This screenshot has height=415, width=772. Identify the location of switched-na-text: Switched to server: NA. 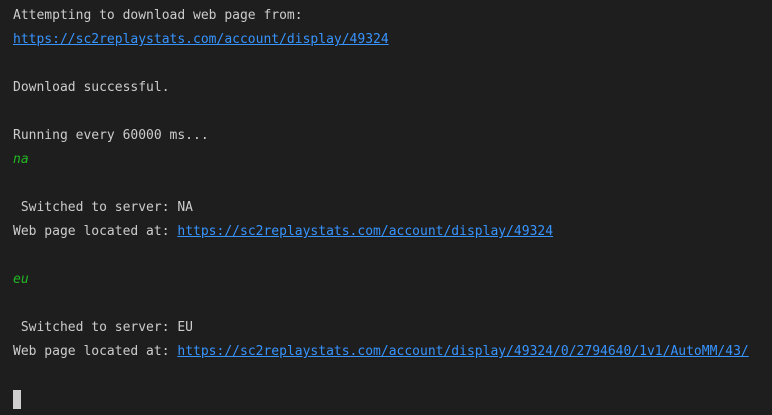
(103, 207).